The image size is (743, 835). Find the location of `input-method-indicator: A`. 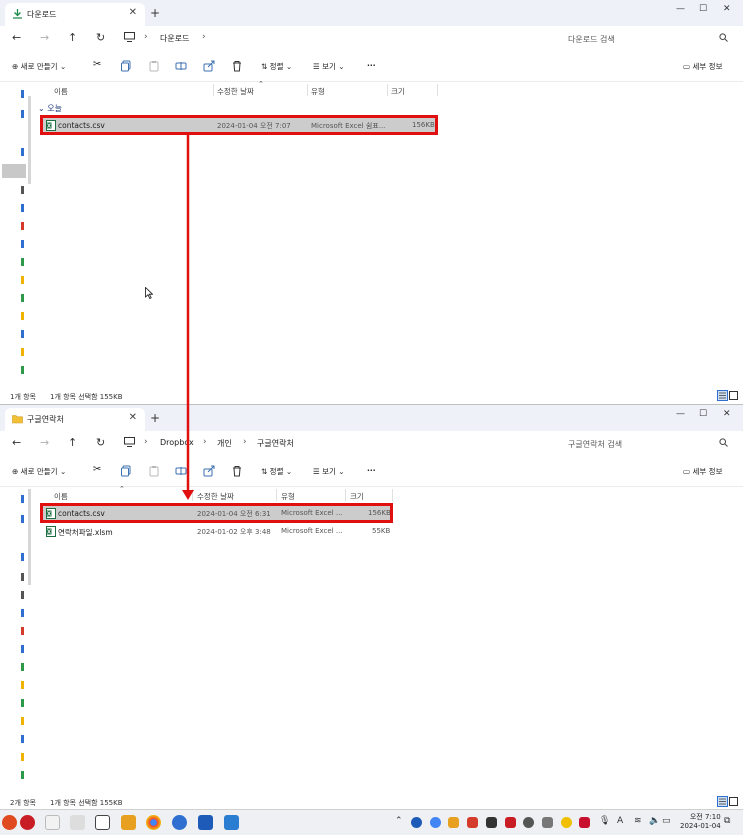

input-method-indicator: A is located at coordinates (620, 821).